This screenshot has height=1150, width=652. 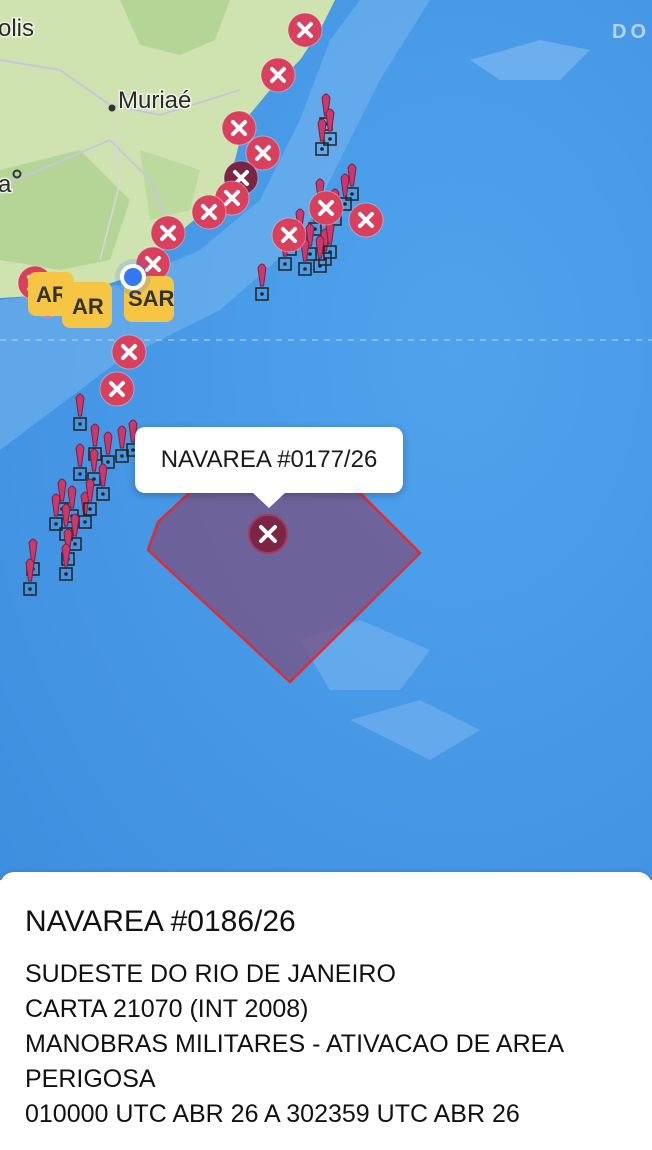 What do you see at coordinates (90, 1079) in the screenshot?
I see `sheet-line: PERIGOSA` at bounding box center [90, 1079].